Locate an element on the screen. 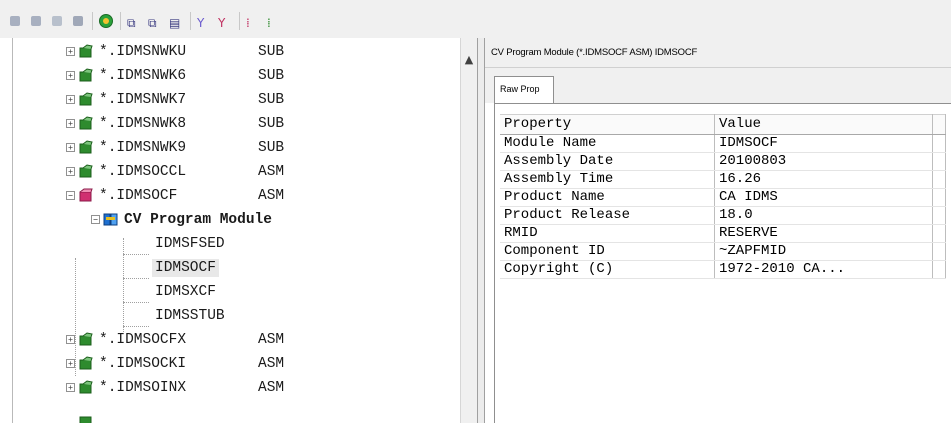 The width and height of the screenshot is (951, 423). tree-view-icon is located at coordinates (57, 21).